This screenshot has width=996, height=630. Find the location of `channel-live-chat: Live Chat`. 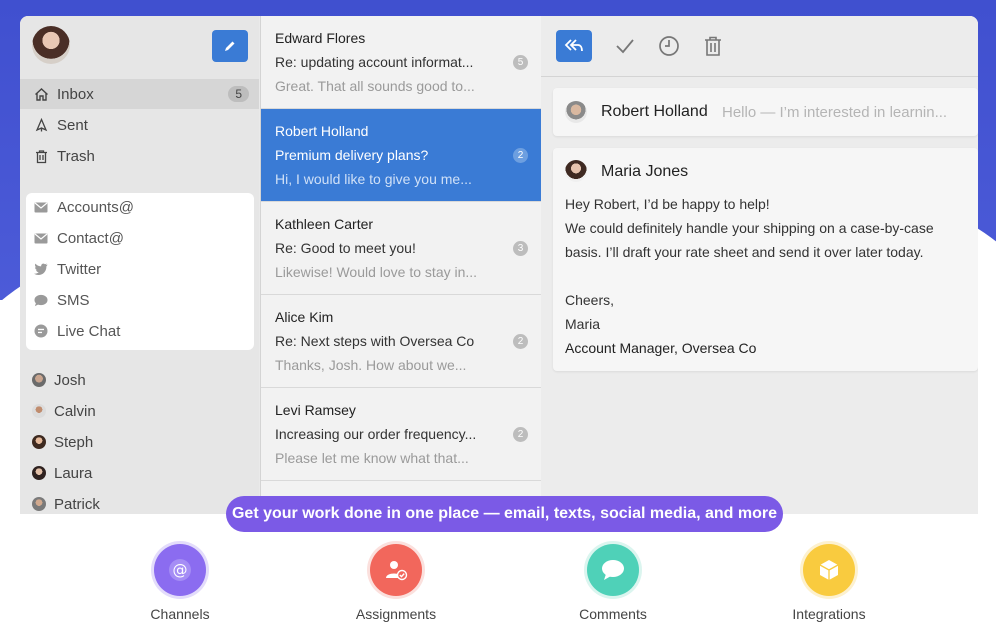

channel-live-chat: Live Chat is located at coordinates (140, 331).